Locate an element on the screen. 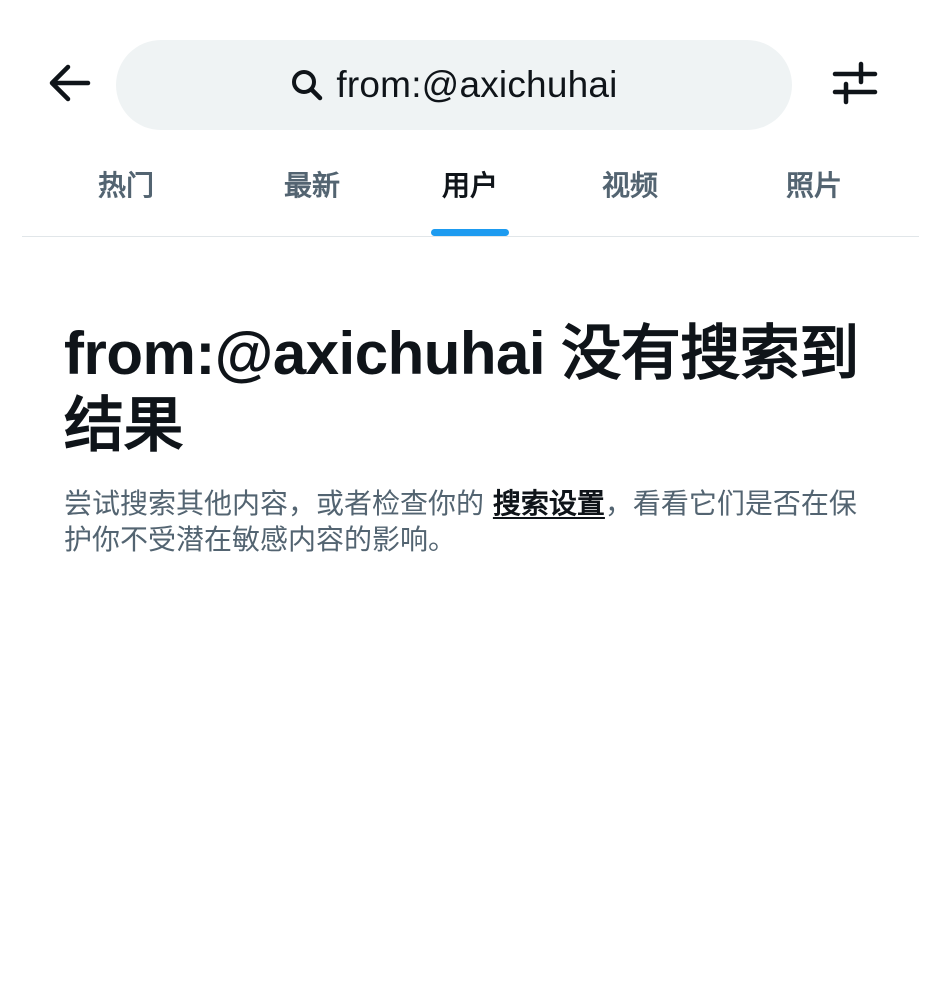 The height and width of the screenshot is (997, 941). tab-top: 热门 is located at coordinates (126, 193).